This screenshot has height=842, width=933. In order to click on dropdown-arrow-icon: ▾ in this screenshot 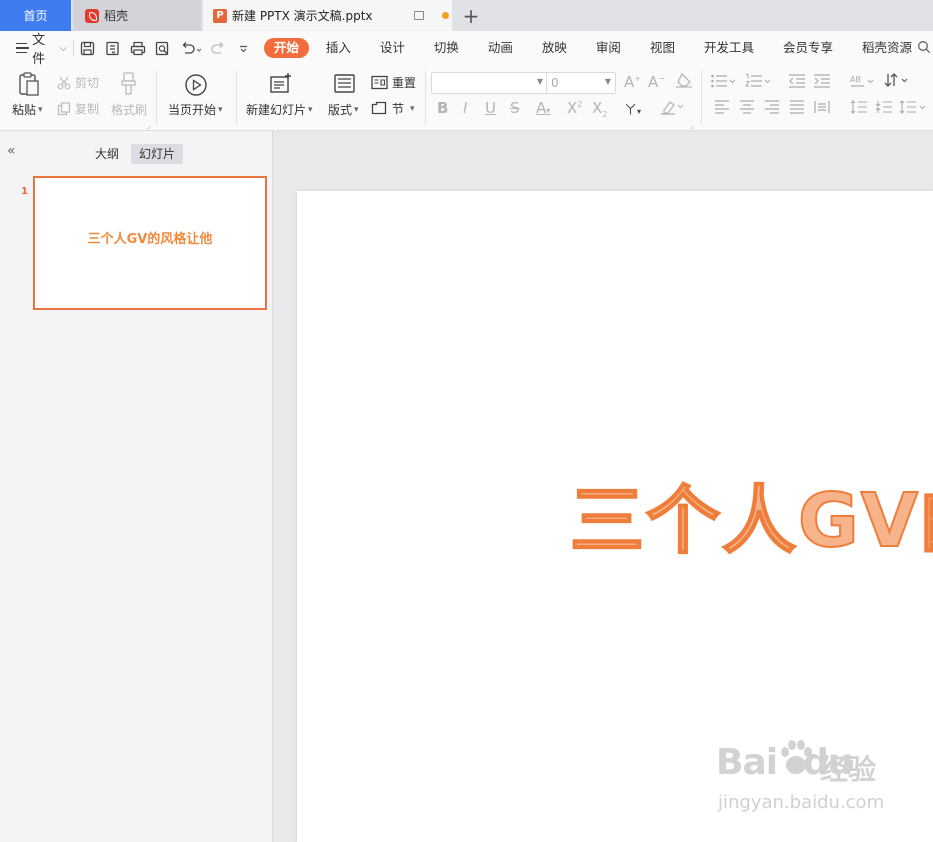, I will do `click(310, 109)`.